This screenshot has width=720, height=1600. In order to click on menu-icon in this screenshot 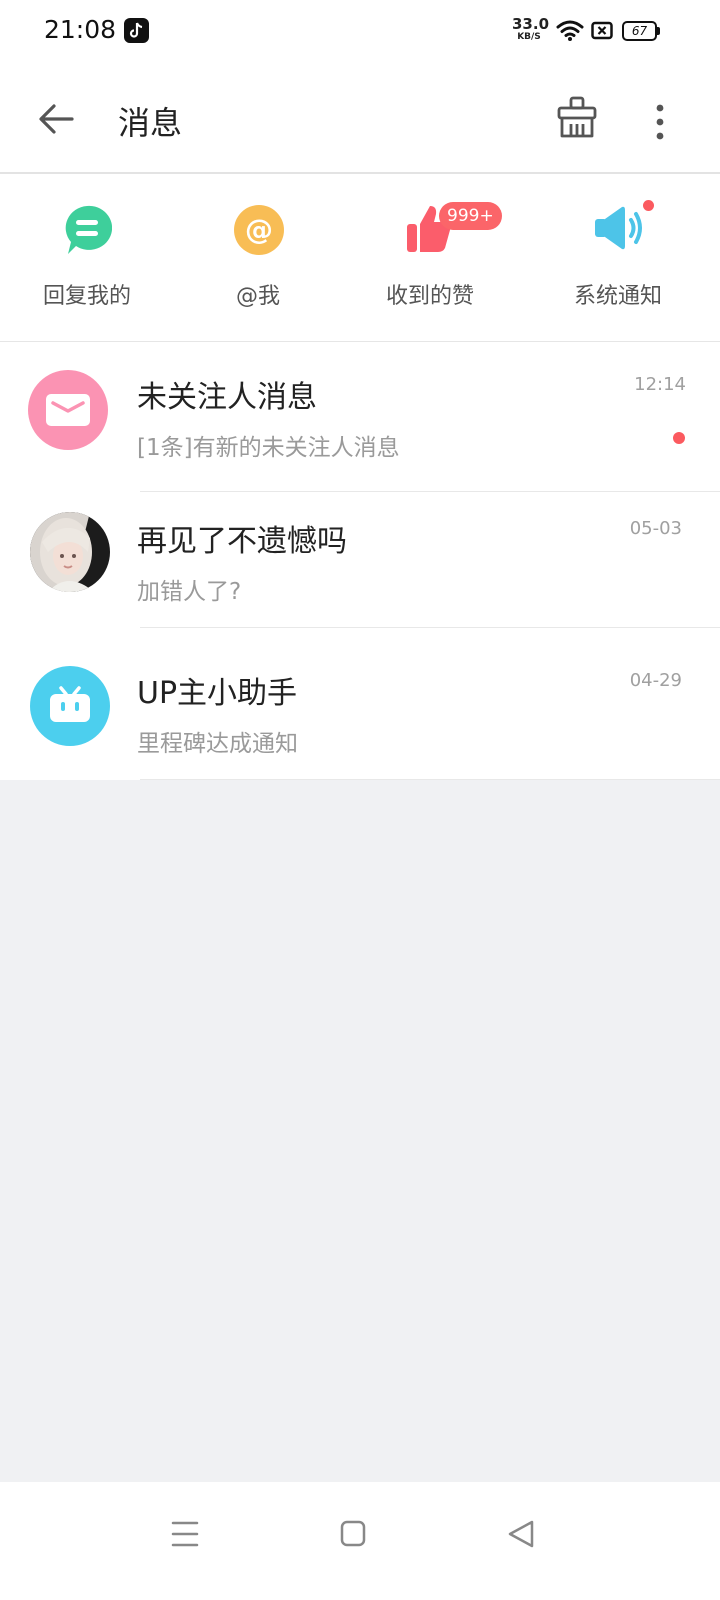, I will do `click(185, 1534)`.